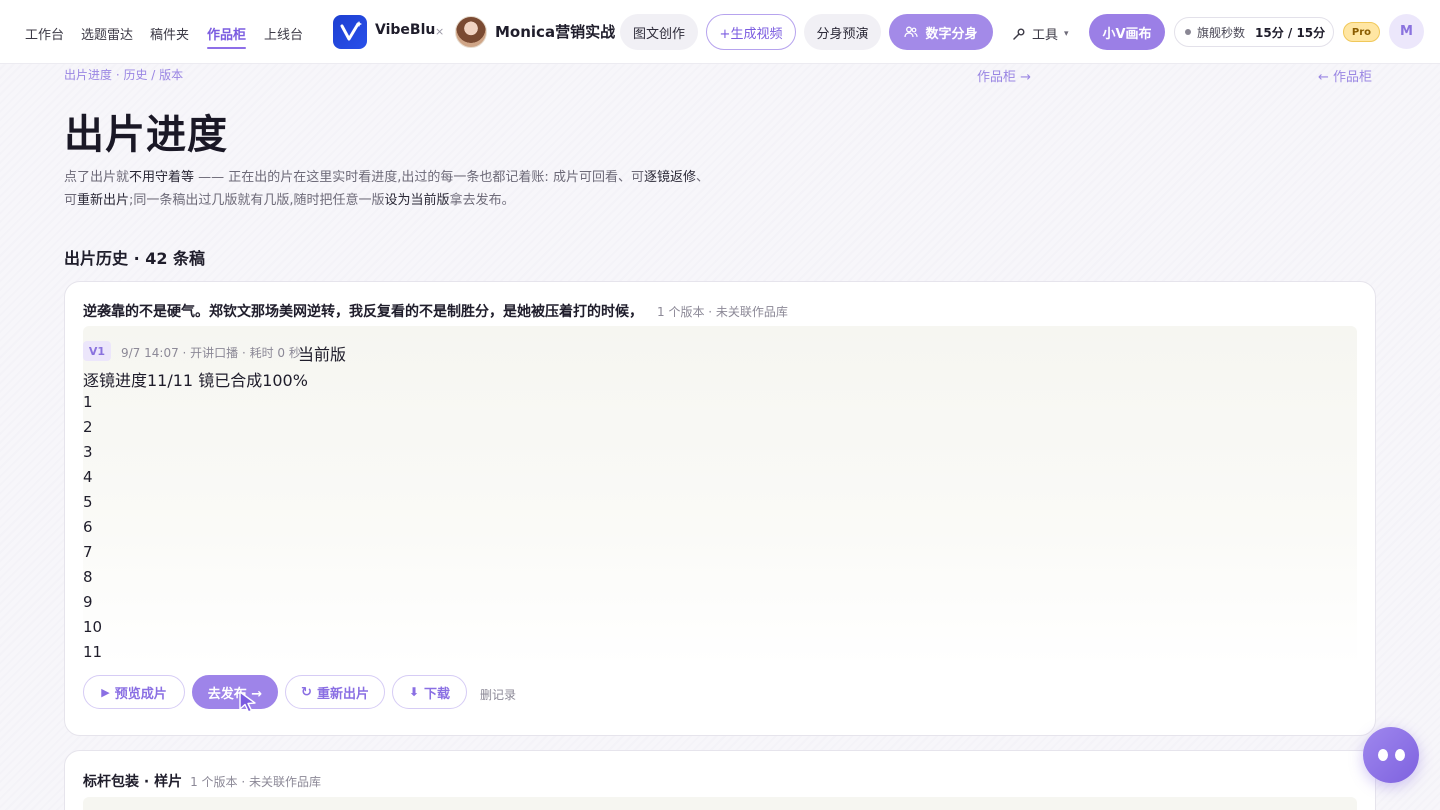  What do you see at coordinates (162, 177) in the screenshot?
I see `intro-emphasis: 不用守着等` at bounding box center [162, 177].